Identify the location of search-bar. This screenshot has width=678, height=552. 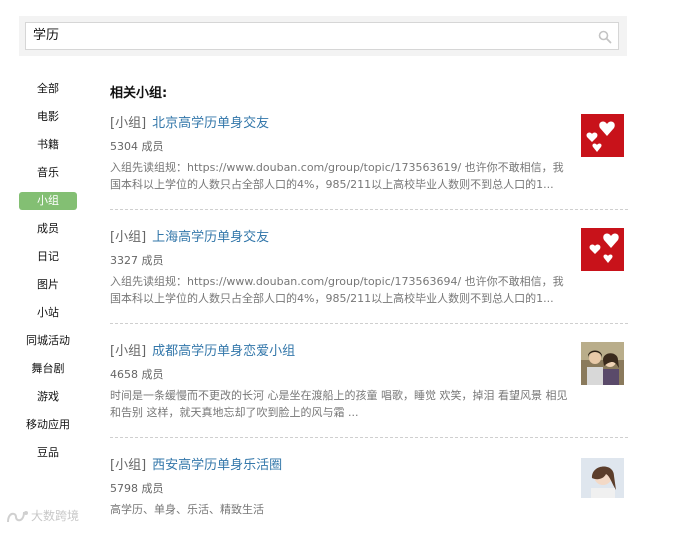
(323, 36).